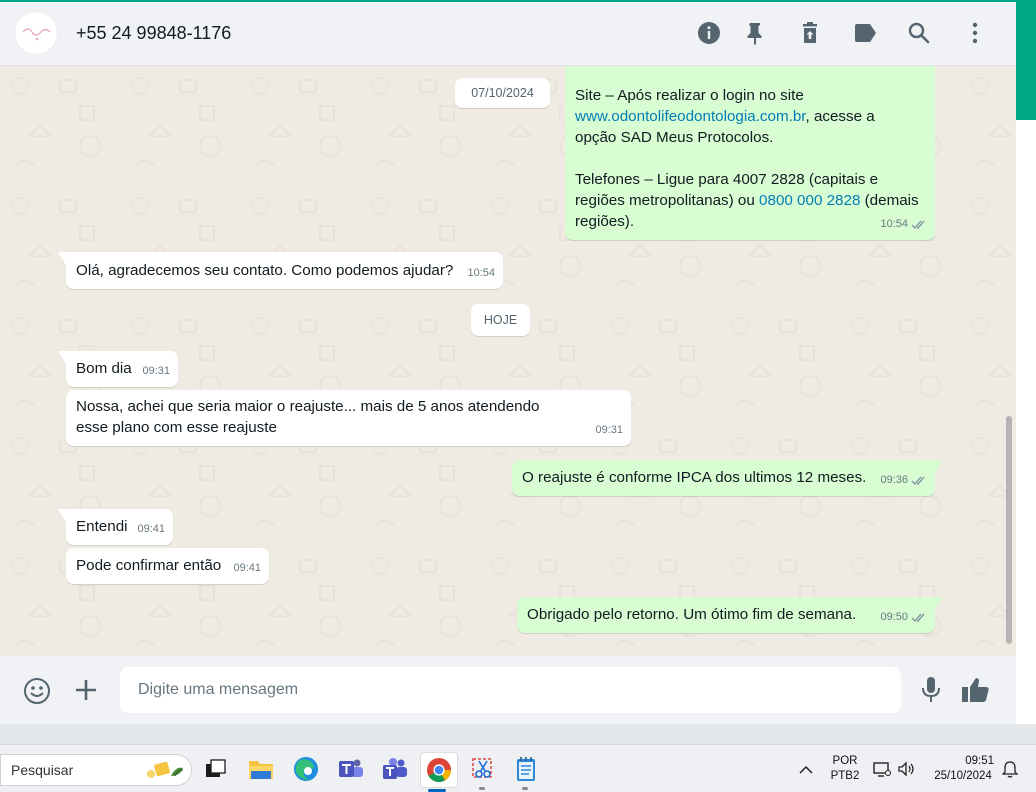  I want to click on message-input, so click(510, 690).